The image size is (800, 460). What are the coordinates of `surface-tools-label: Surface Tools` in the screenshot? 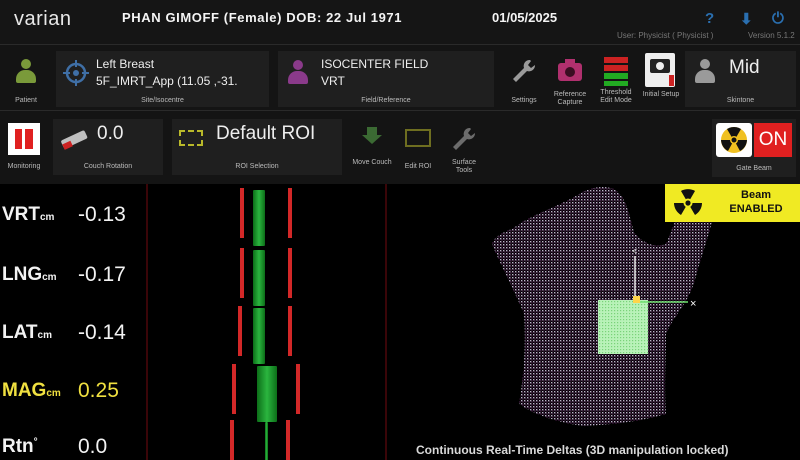 It's located at (464, 166).